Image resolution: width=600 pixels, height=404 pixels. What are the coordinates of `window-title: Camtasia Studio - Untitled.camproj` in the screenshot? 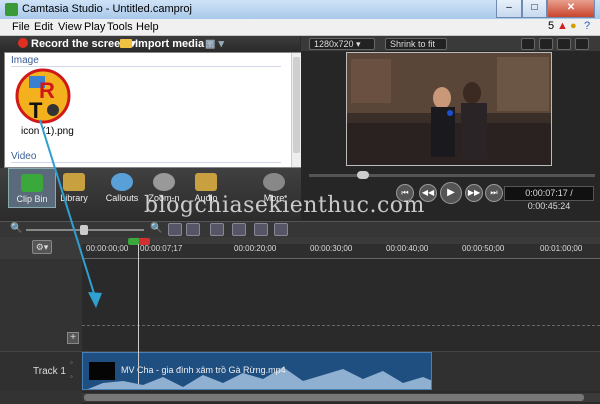 It's located at (107, 9).